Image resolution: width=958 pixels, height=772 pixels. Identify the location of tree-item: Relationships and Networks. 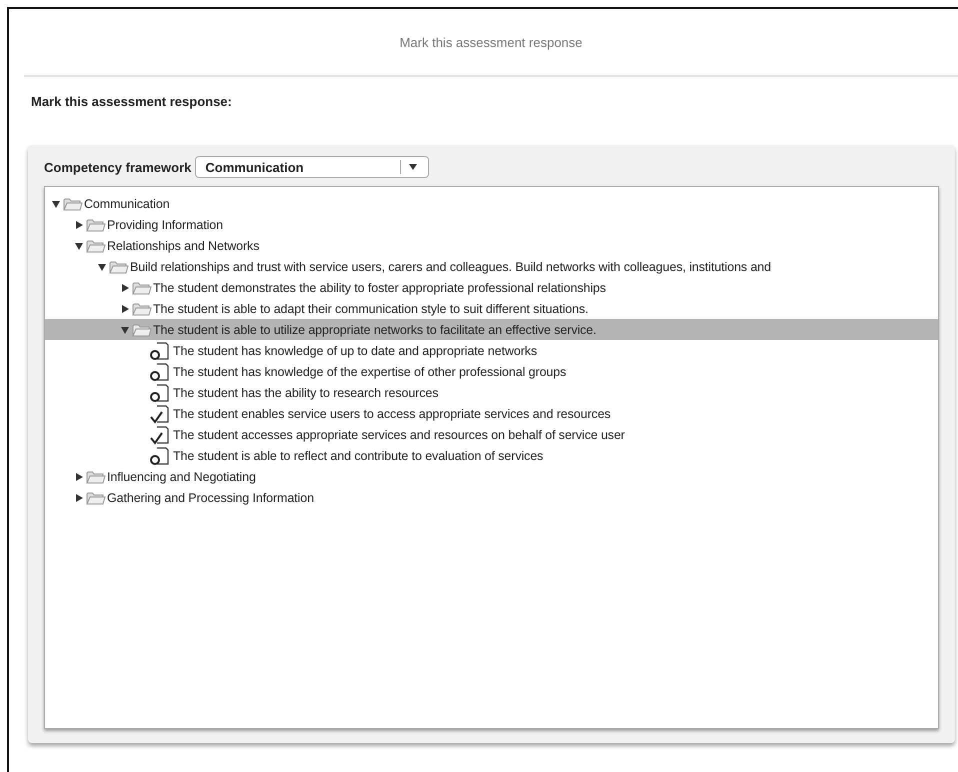
(491, 245).